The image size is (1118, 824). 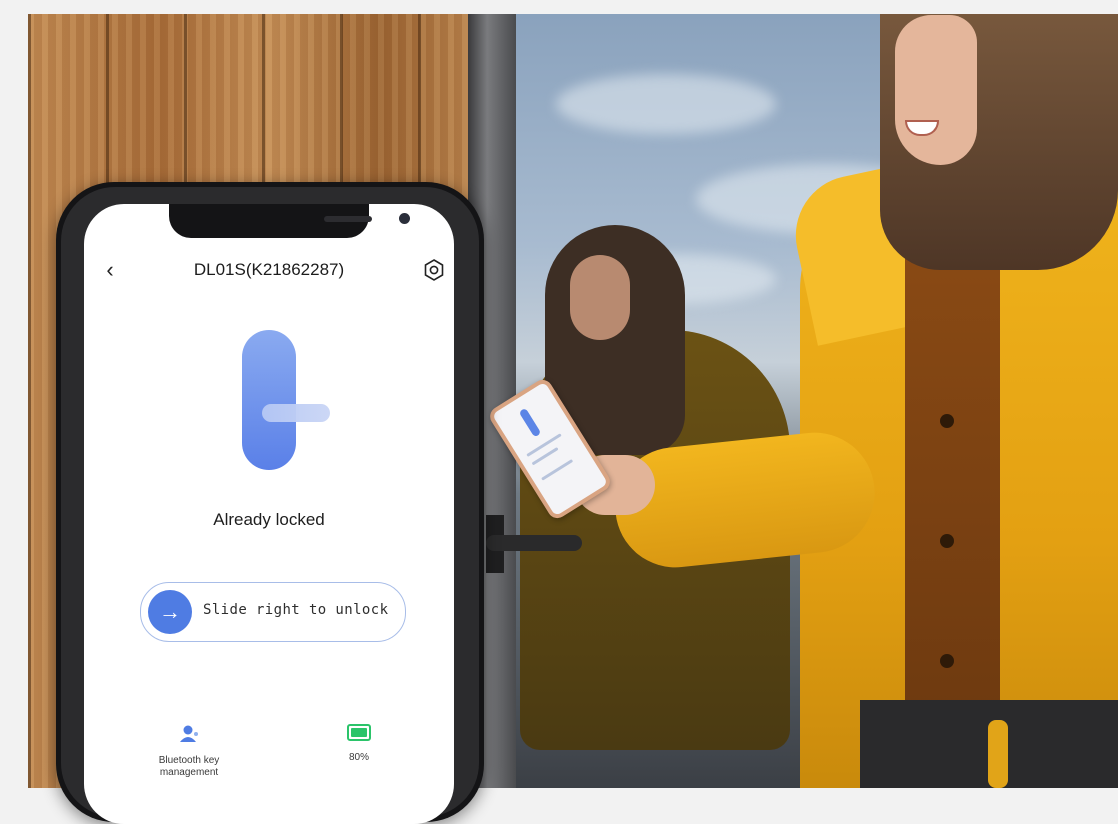 I want to click on woman-face, so click(x=936, y=90).